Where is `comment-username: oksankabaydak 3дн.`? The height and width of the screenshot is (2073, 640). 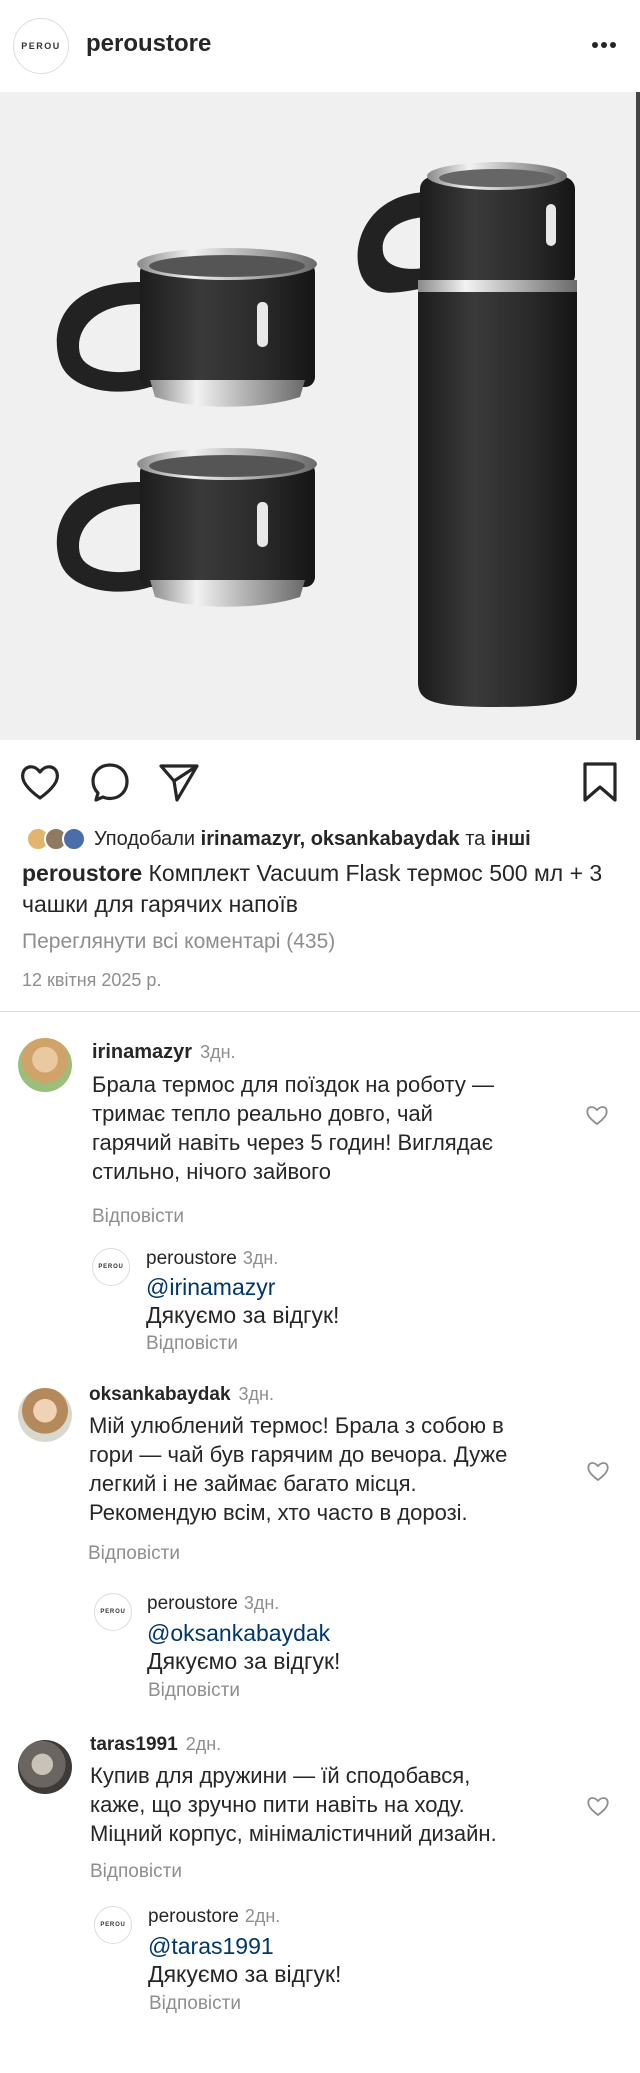
comment-username: oksankabaydak 3дн. is located at coordinates (181, 1395).